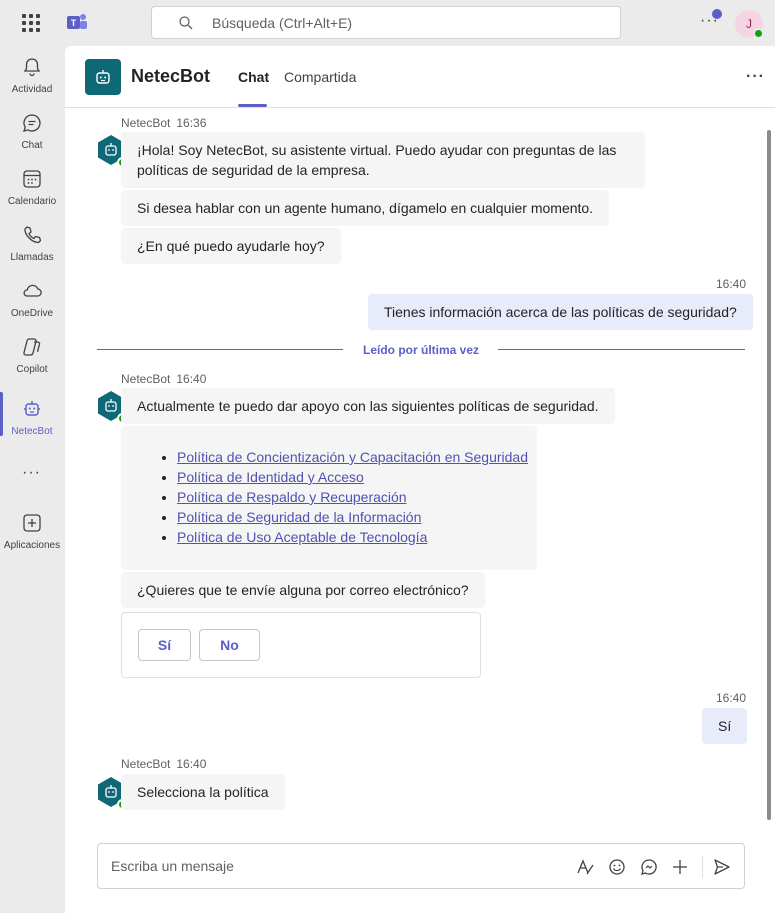 The height and width of the screenshot is (913, 775). Describe the element at coordinates (32, 347) in the screenshot. I see `copilot-icon` at that location.